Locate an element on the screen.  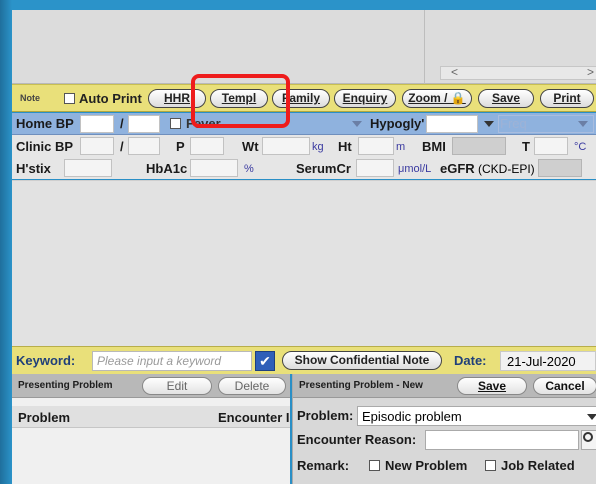
presenting-problem-header: Presenting Problem Edit Delete is located at coordinates (151, 386).